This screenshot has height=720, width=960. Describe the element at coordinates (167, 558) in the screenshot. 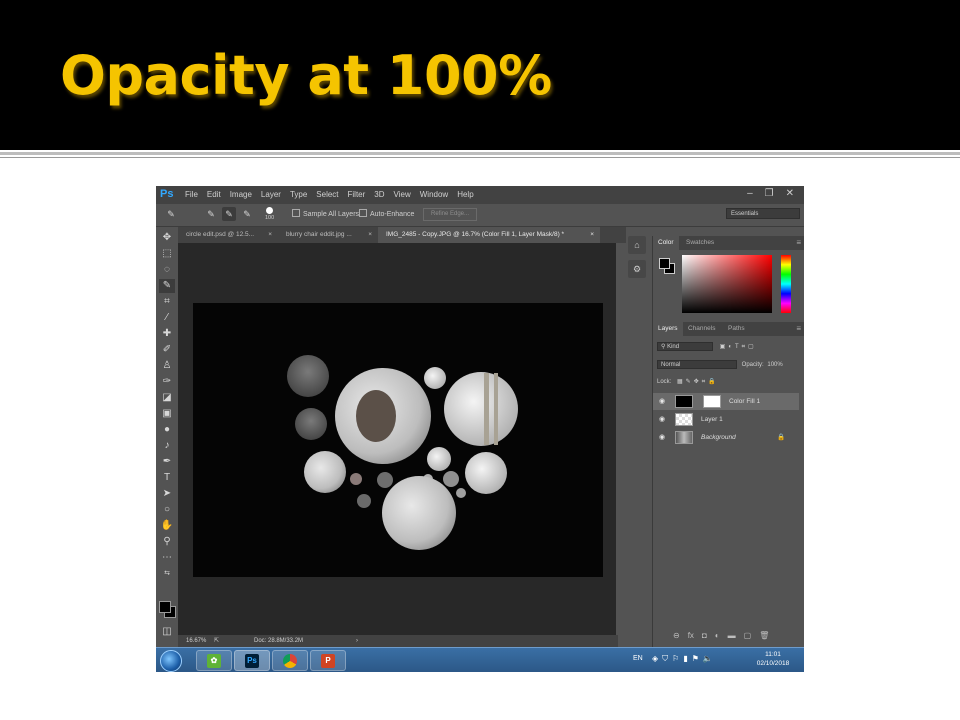

I see `more-tools-icon: ⋯` at that location.